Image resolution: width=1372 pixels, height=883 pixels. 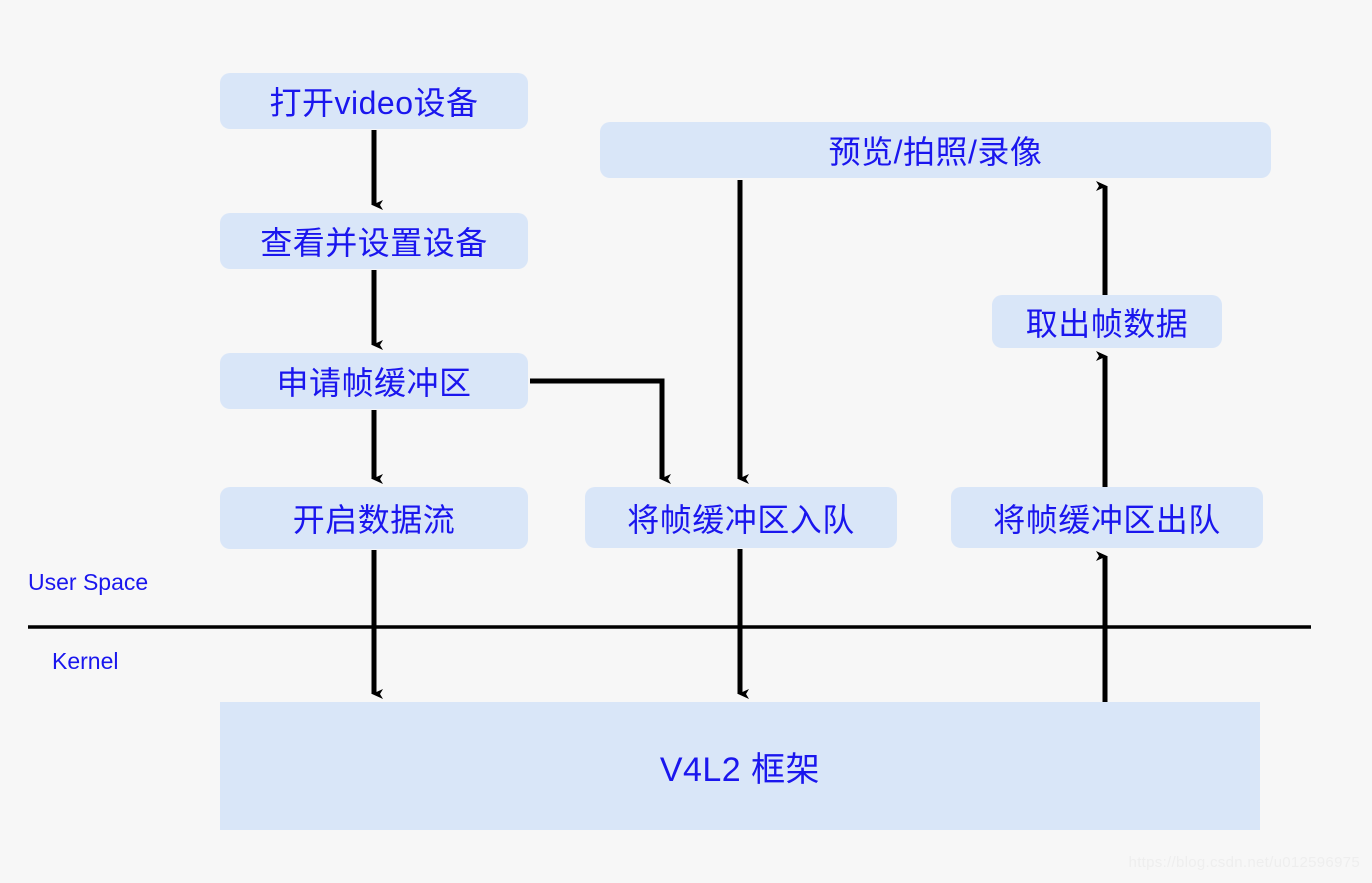 I want to click on node-label: 预览/拍照/录像, so click(x=935, y=152).